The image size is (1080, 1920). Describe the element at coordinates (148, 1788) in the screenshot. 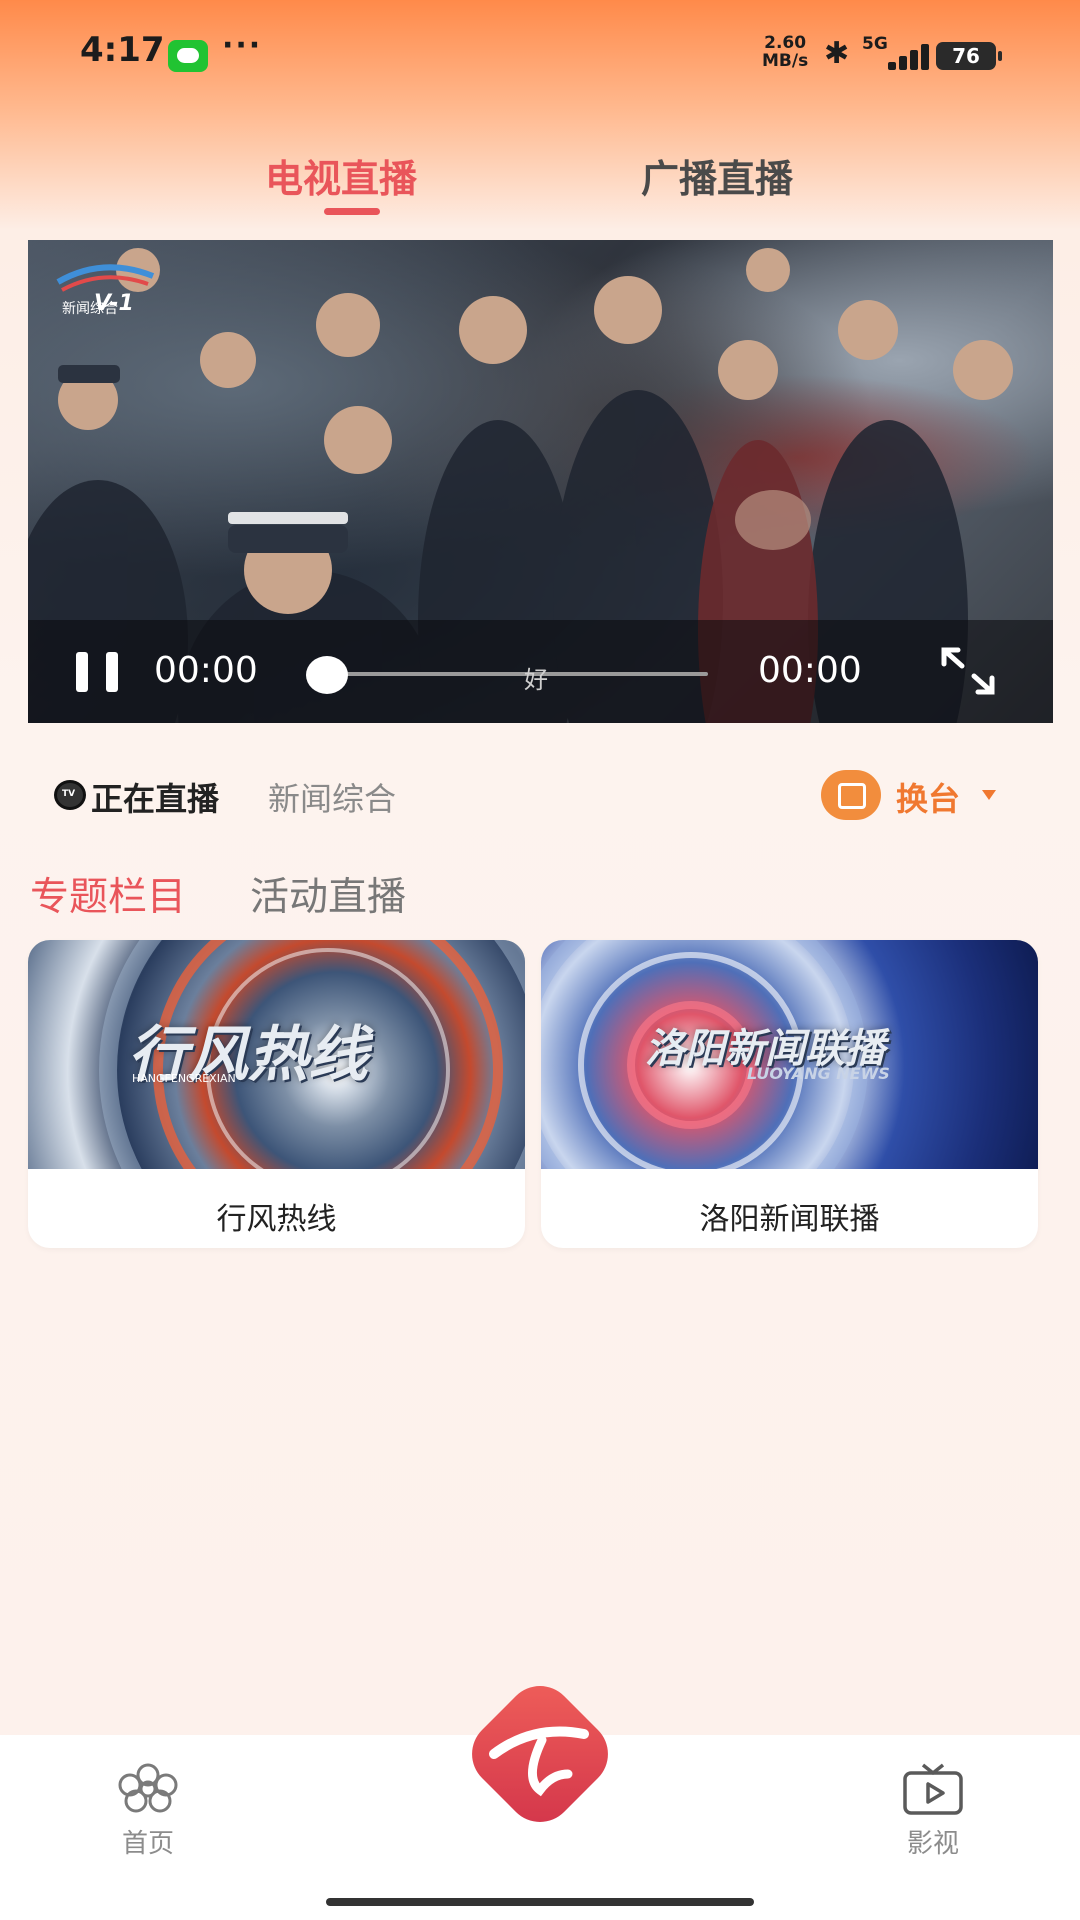

I see `flower-icon` at that location.